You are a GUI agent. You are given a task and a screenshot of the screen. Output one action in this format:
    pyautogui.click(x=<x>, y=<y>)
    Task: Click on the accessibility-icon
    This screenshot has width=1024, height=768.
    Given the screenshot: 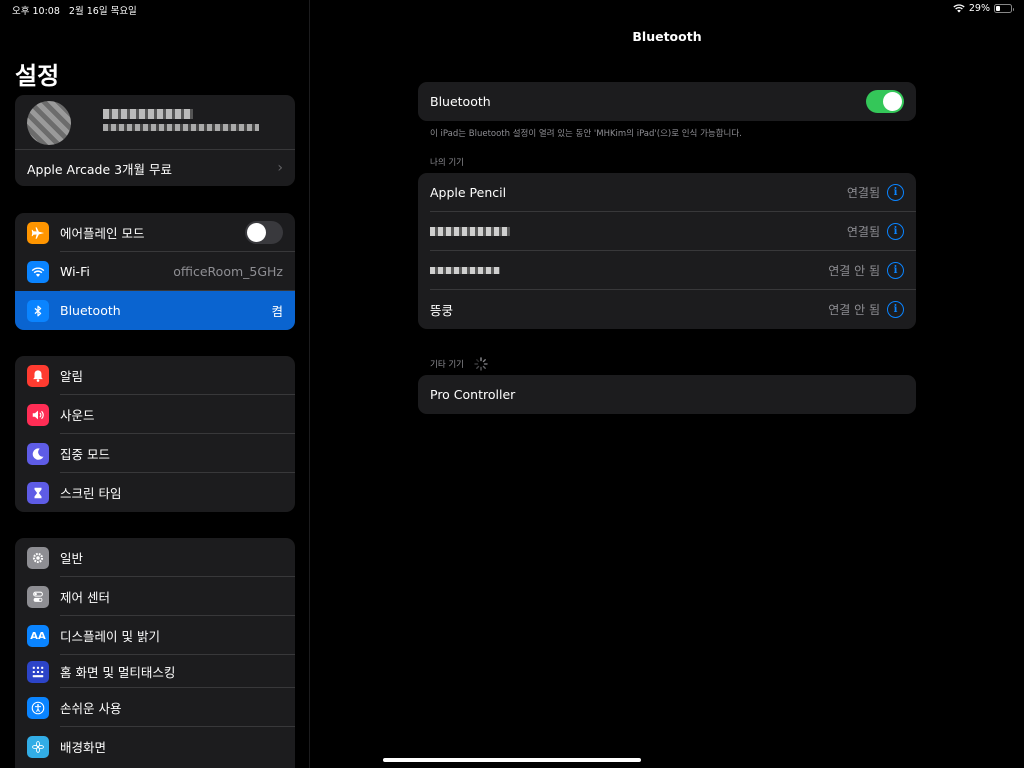 What is the action you would take?
    pyautogui.click(x=38, y=708)
    